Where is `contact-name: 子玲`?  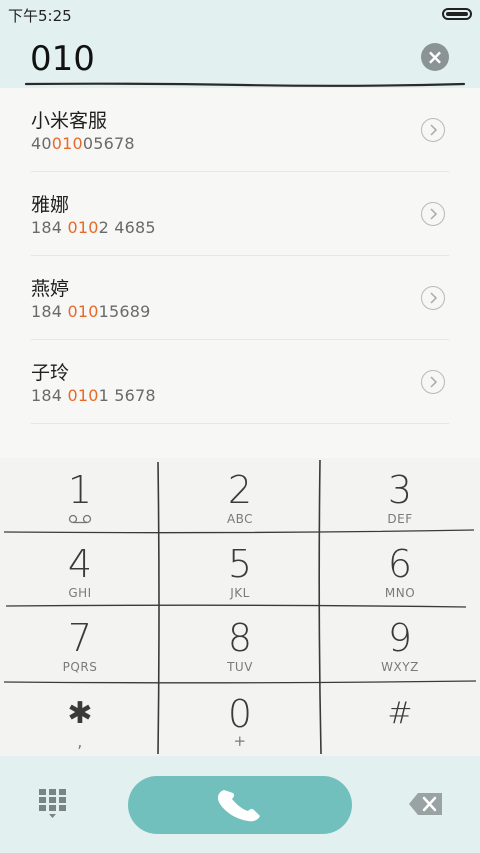
contact-name: 子玲 is located at coordinates (50, 373).